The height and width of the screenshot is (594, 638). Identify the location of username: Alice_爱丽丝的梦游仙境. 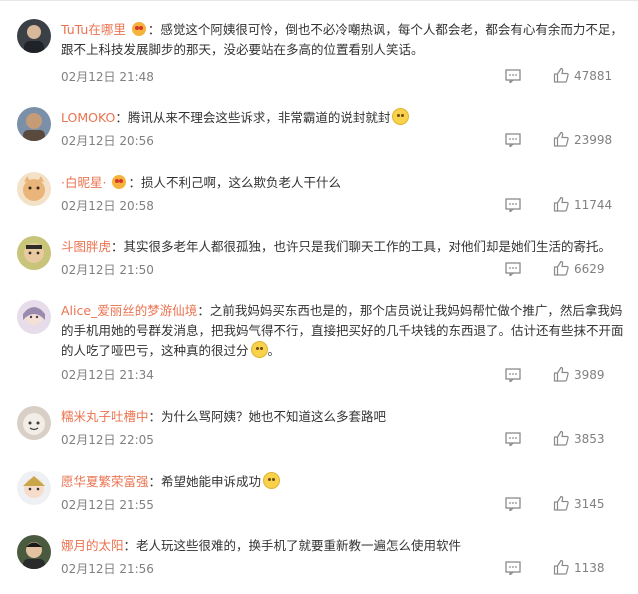
(129, 310).